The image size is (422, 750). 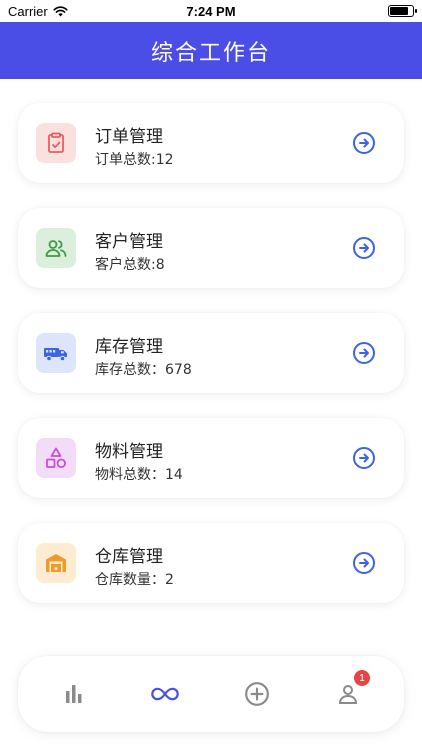 I want to click on tab-workbench, so click(x=165, y=694).